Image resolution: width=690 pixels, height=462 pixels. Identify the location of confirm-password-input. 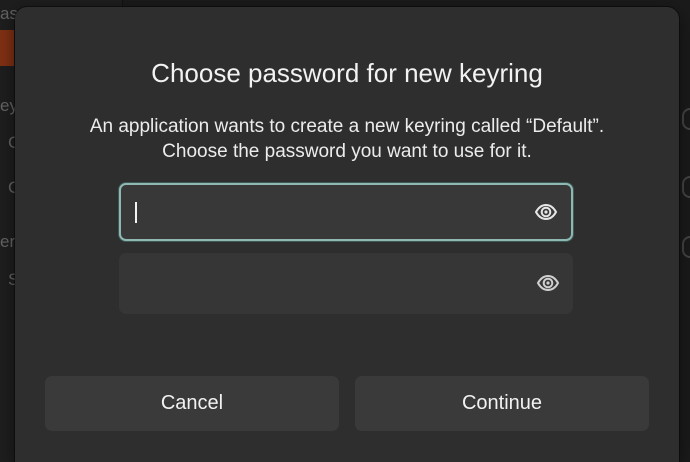
(321, 283).